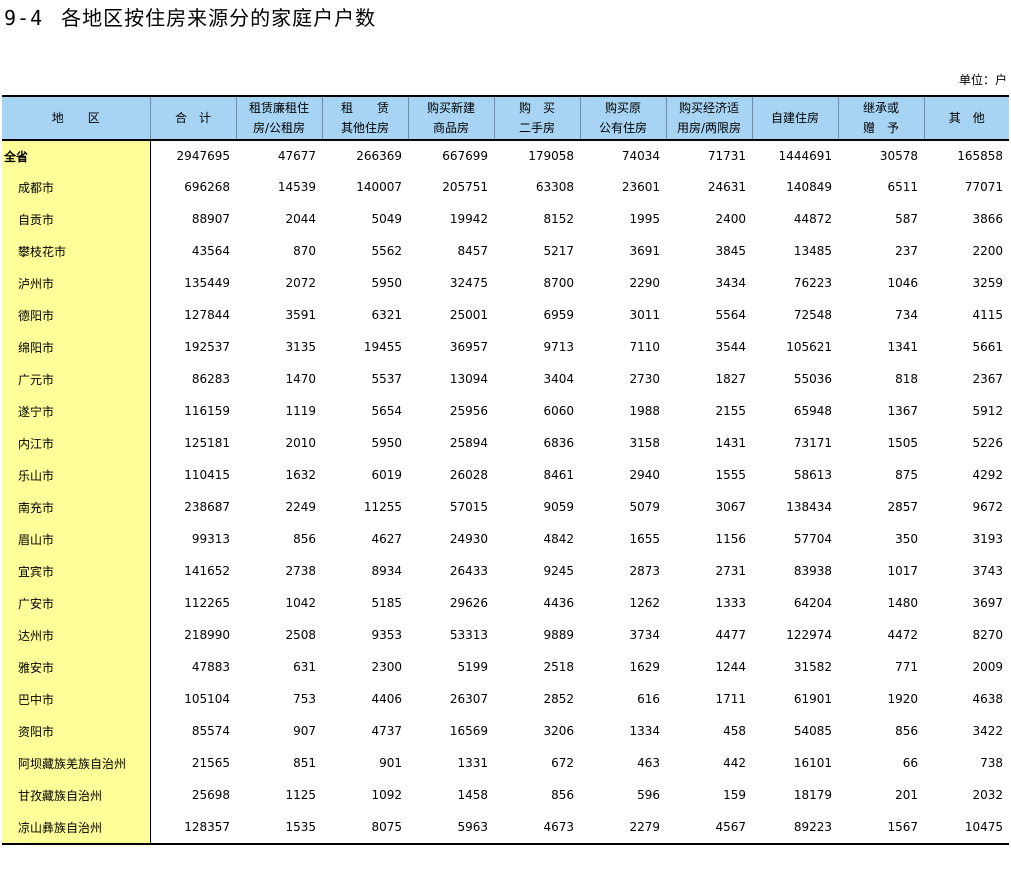 The height and width of the screenshot is (877, 1011). Describe the element at coordinates (982, 80) in the screenshot. I see `unit-label: 单位：户` at that location.